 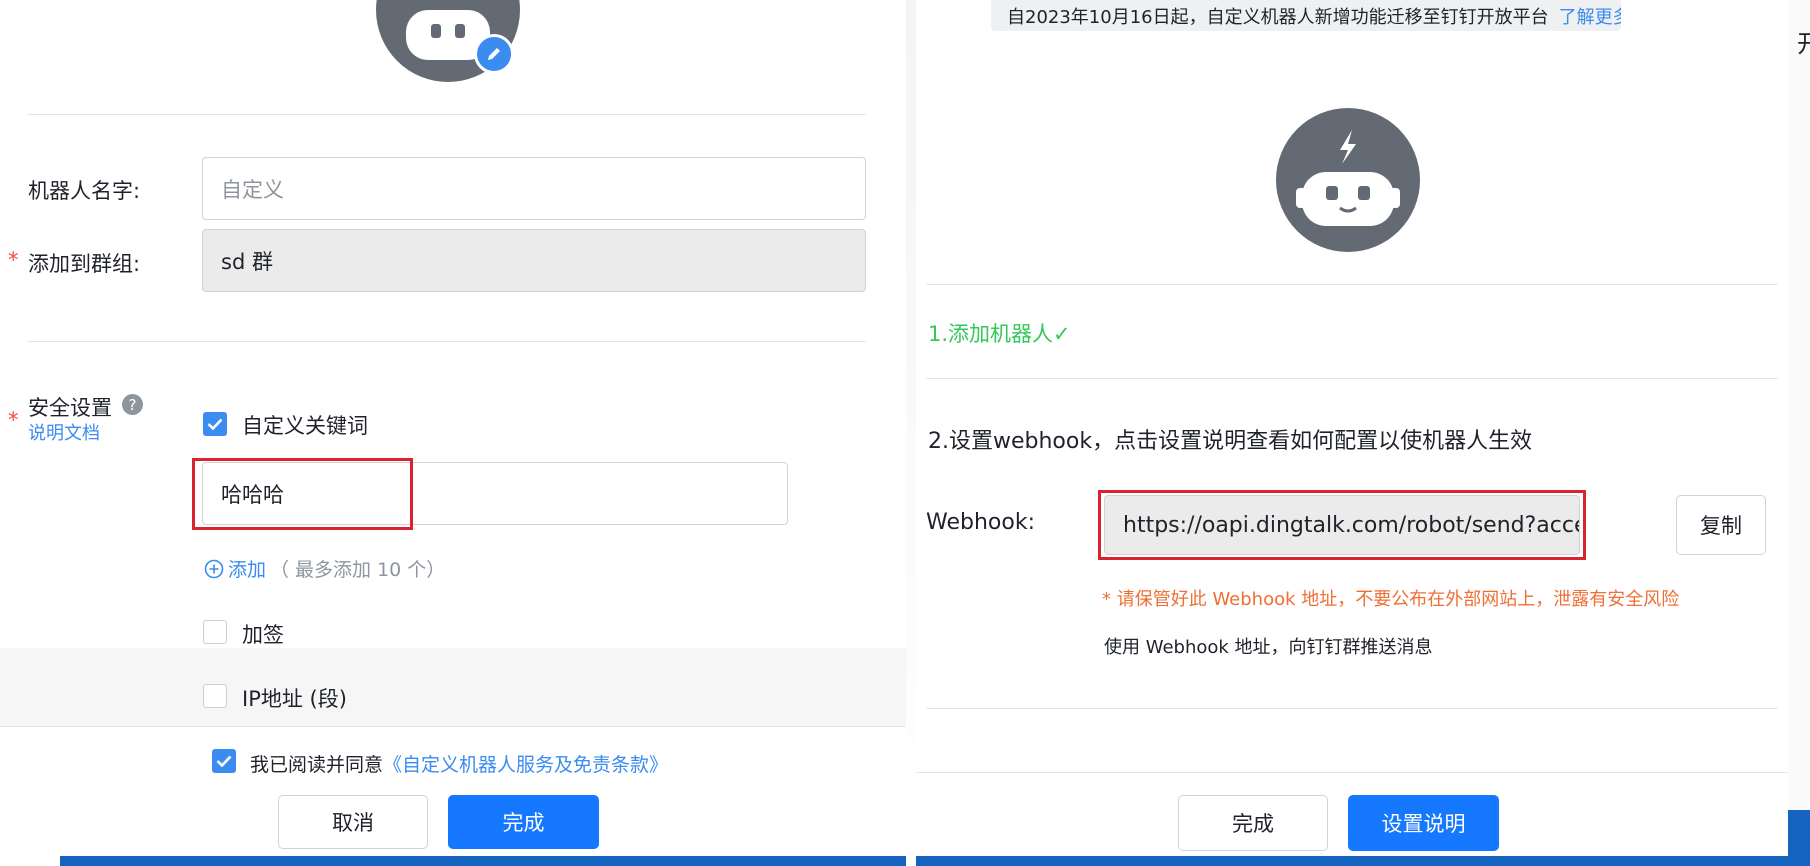 I want to click on background-edge, so click(x=1799, y=433).